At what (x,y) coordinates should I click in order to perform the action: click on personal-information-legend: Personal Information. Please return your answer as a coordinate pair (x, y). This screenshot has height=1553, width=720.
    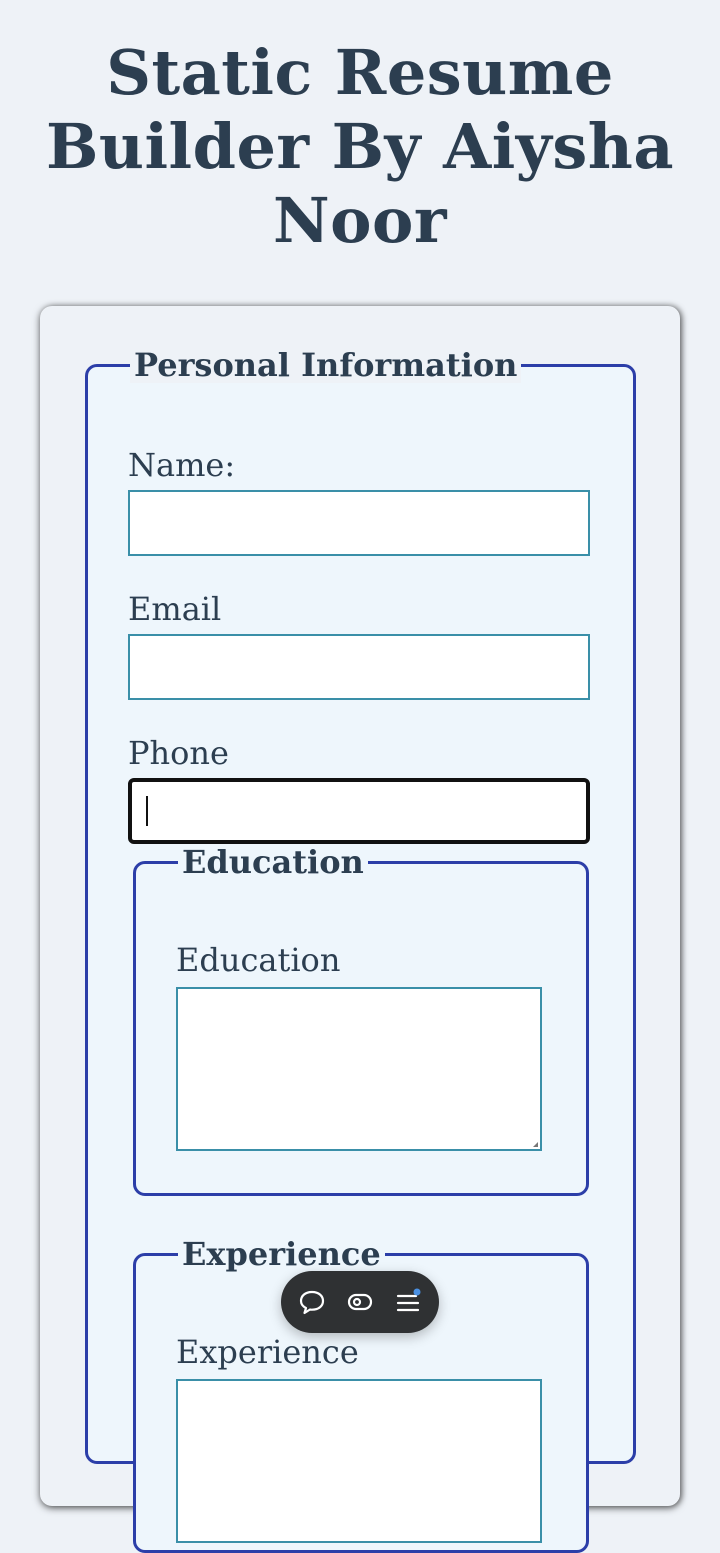
    Looking at the image, I should click on (326, 365).